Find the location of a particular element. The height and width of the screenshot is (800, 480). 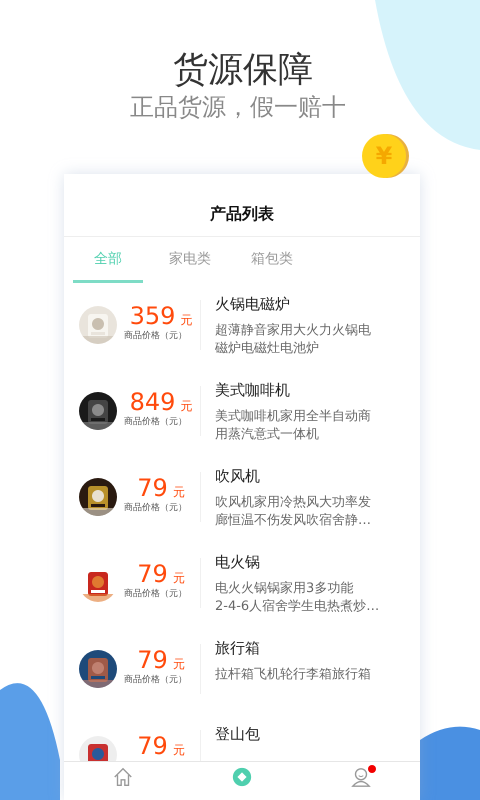

category-tab: 家电类 is located at coordinates (190, 260).